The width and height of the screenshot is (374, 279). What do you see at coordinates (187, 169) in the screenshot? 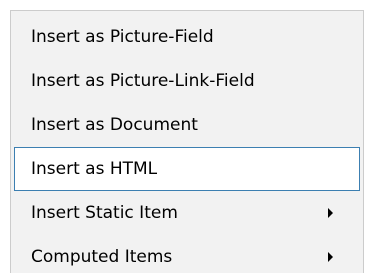
I see `menu-item-insert-as-html: Insert as HTML` at bounding box center [187, 169].